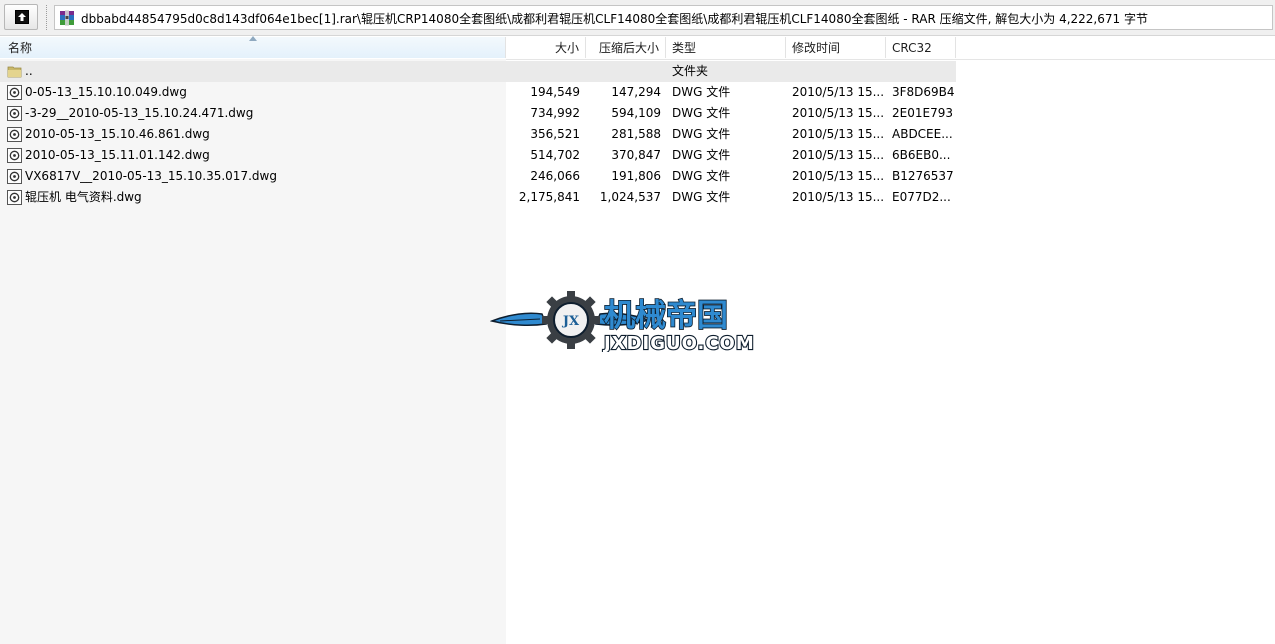 The width and height of the screenshot is (1275, 644). I want to click on up-arrow-icon, so click(22, 17).